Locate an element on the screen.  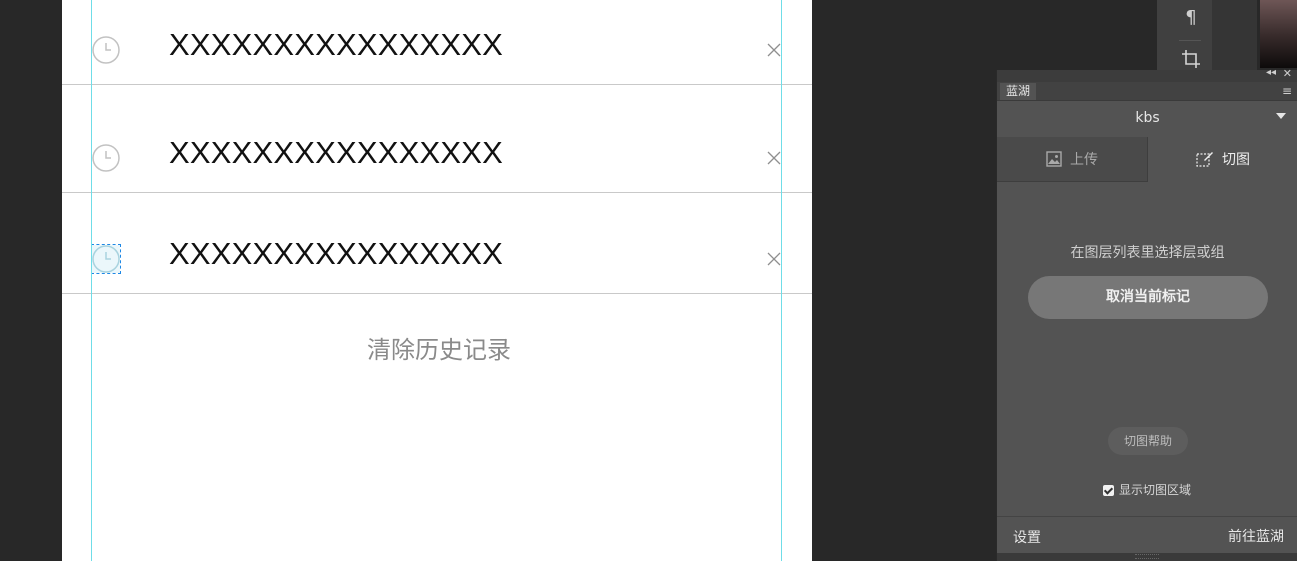
tab-slice: 切图 is located at coordinates (1222, 159).